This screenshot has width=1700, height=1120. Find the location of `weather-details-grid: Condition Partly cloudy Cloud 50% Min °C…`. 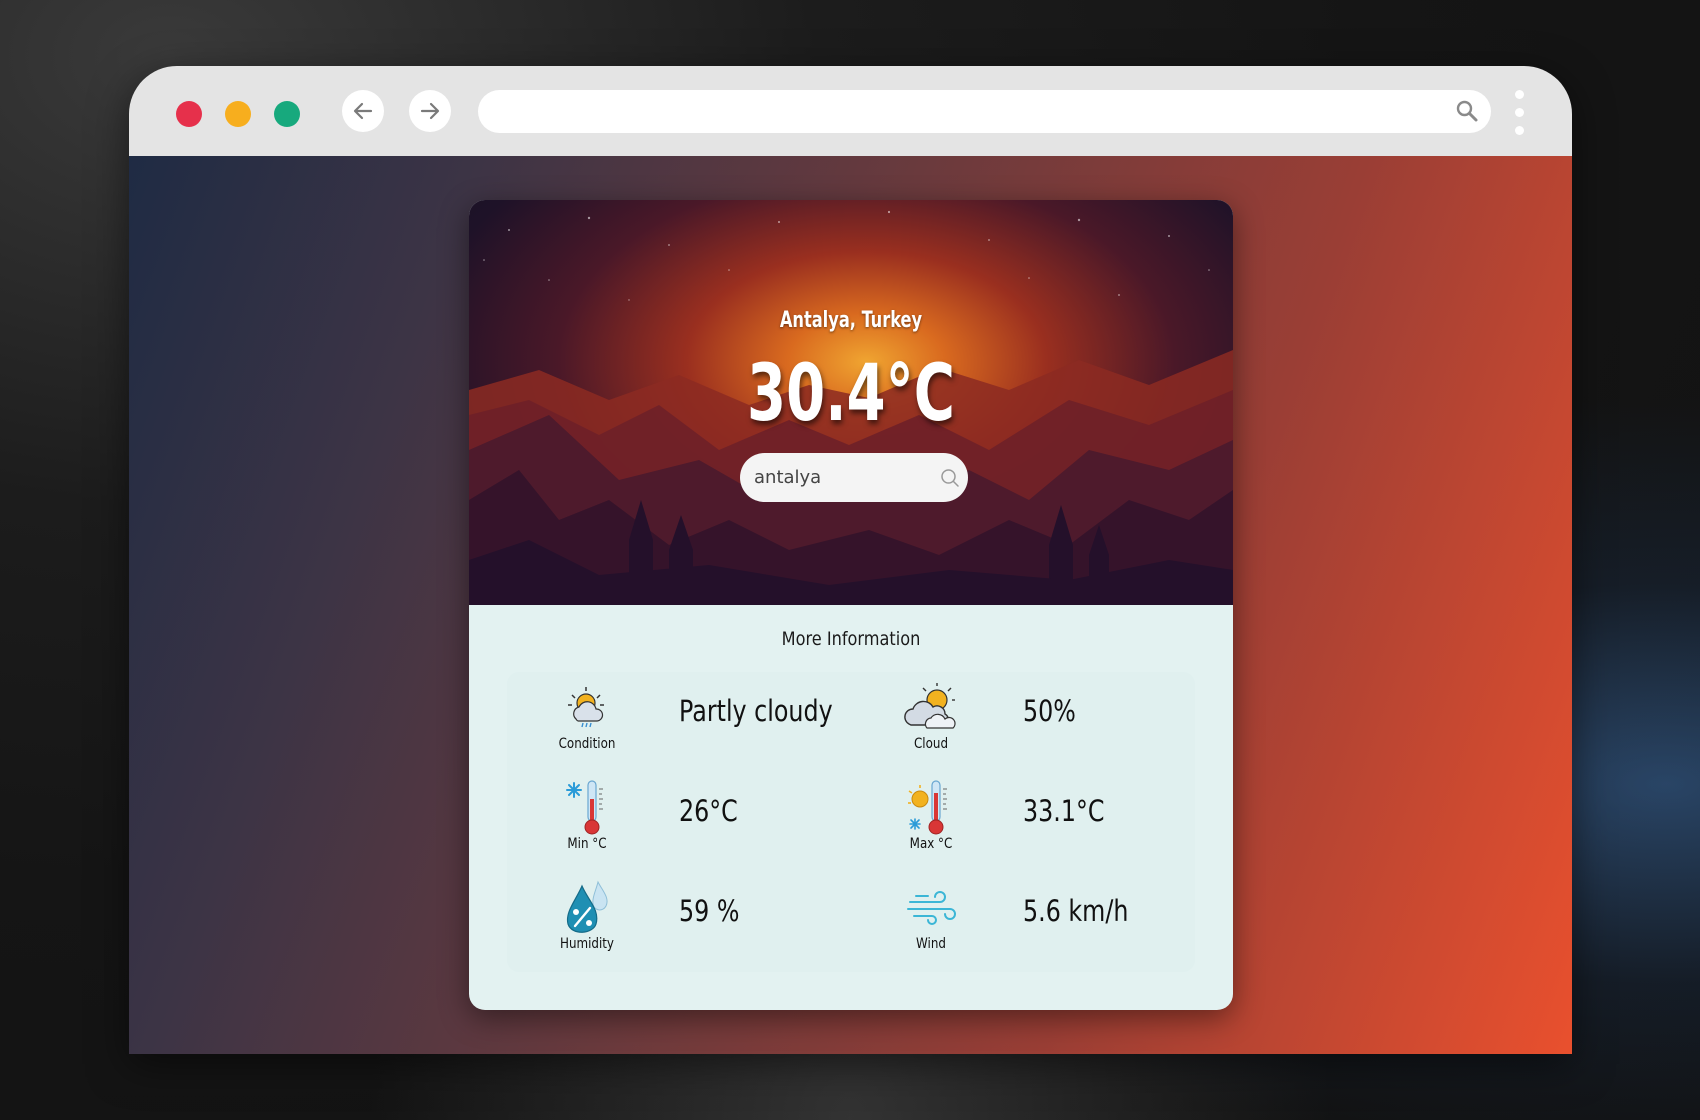

weather-details-grid: Condition Partly cloudy Cloud 50% Min °C… is located at coordinates (851, 822).